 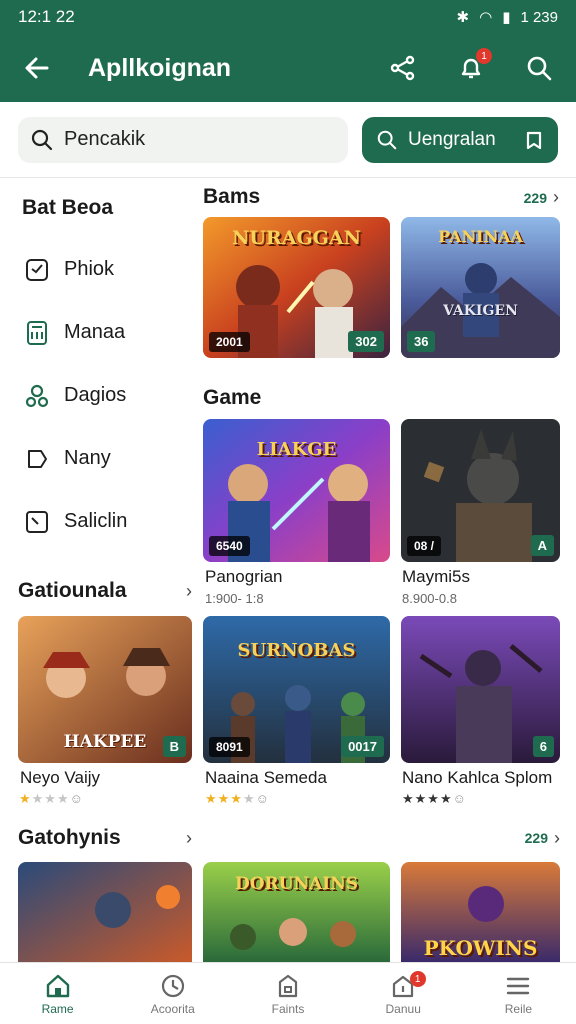 I want to click on card-tag: 8091, so click(x=229, y=747).